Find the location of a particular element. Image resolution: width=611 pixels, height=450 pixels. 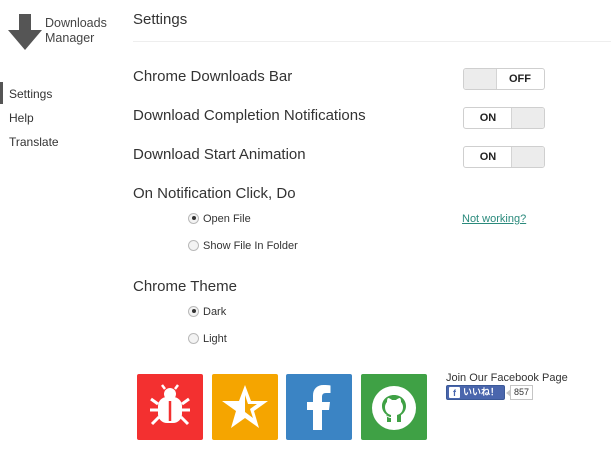

theme-dark-option: Dark is located at coordinates (207, 312).